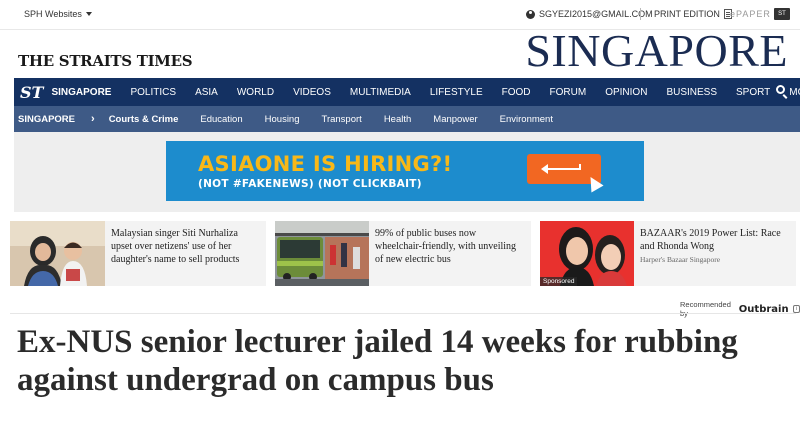 This screenshot has width=800, height=423. I want to click on subnav-item-environment: Environment, so click(526, 119).